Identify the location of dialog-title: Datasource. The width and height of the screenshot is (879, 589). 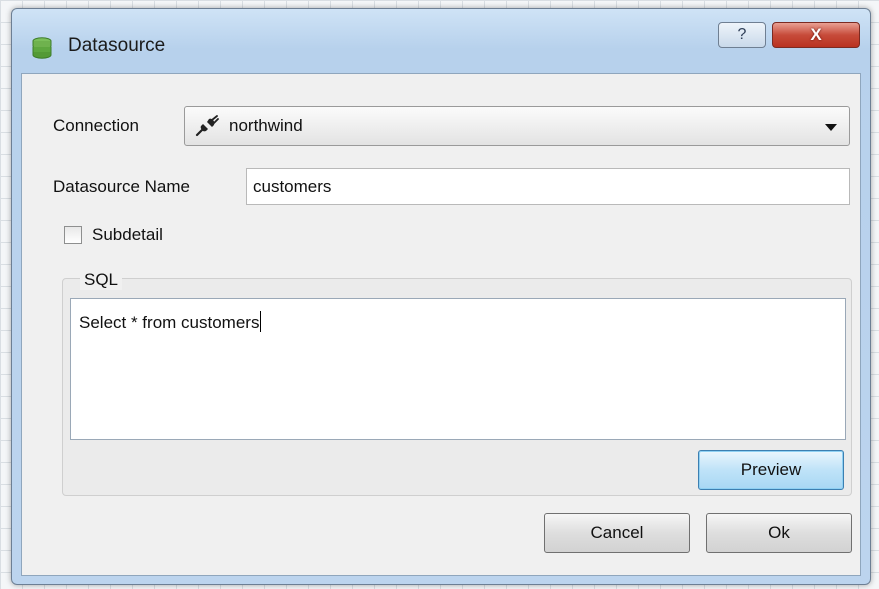
(117, 45).